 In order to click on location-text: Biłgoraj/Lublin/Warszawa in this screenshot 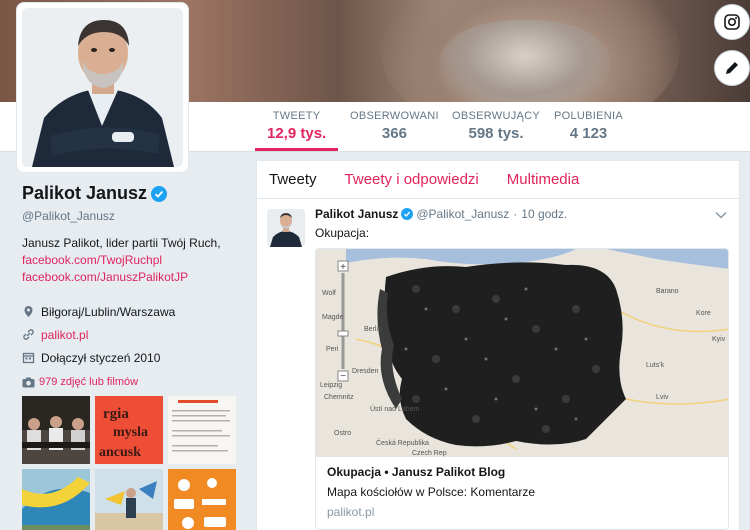, I will do `click(108, 311)`.